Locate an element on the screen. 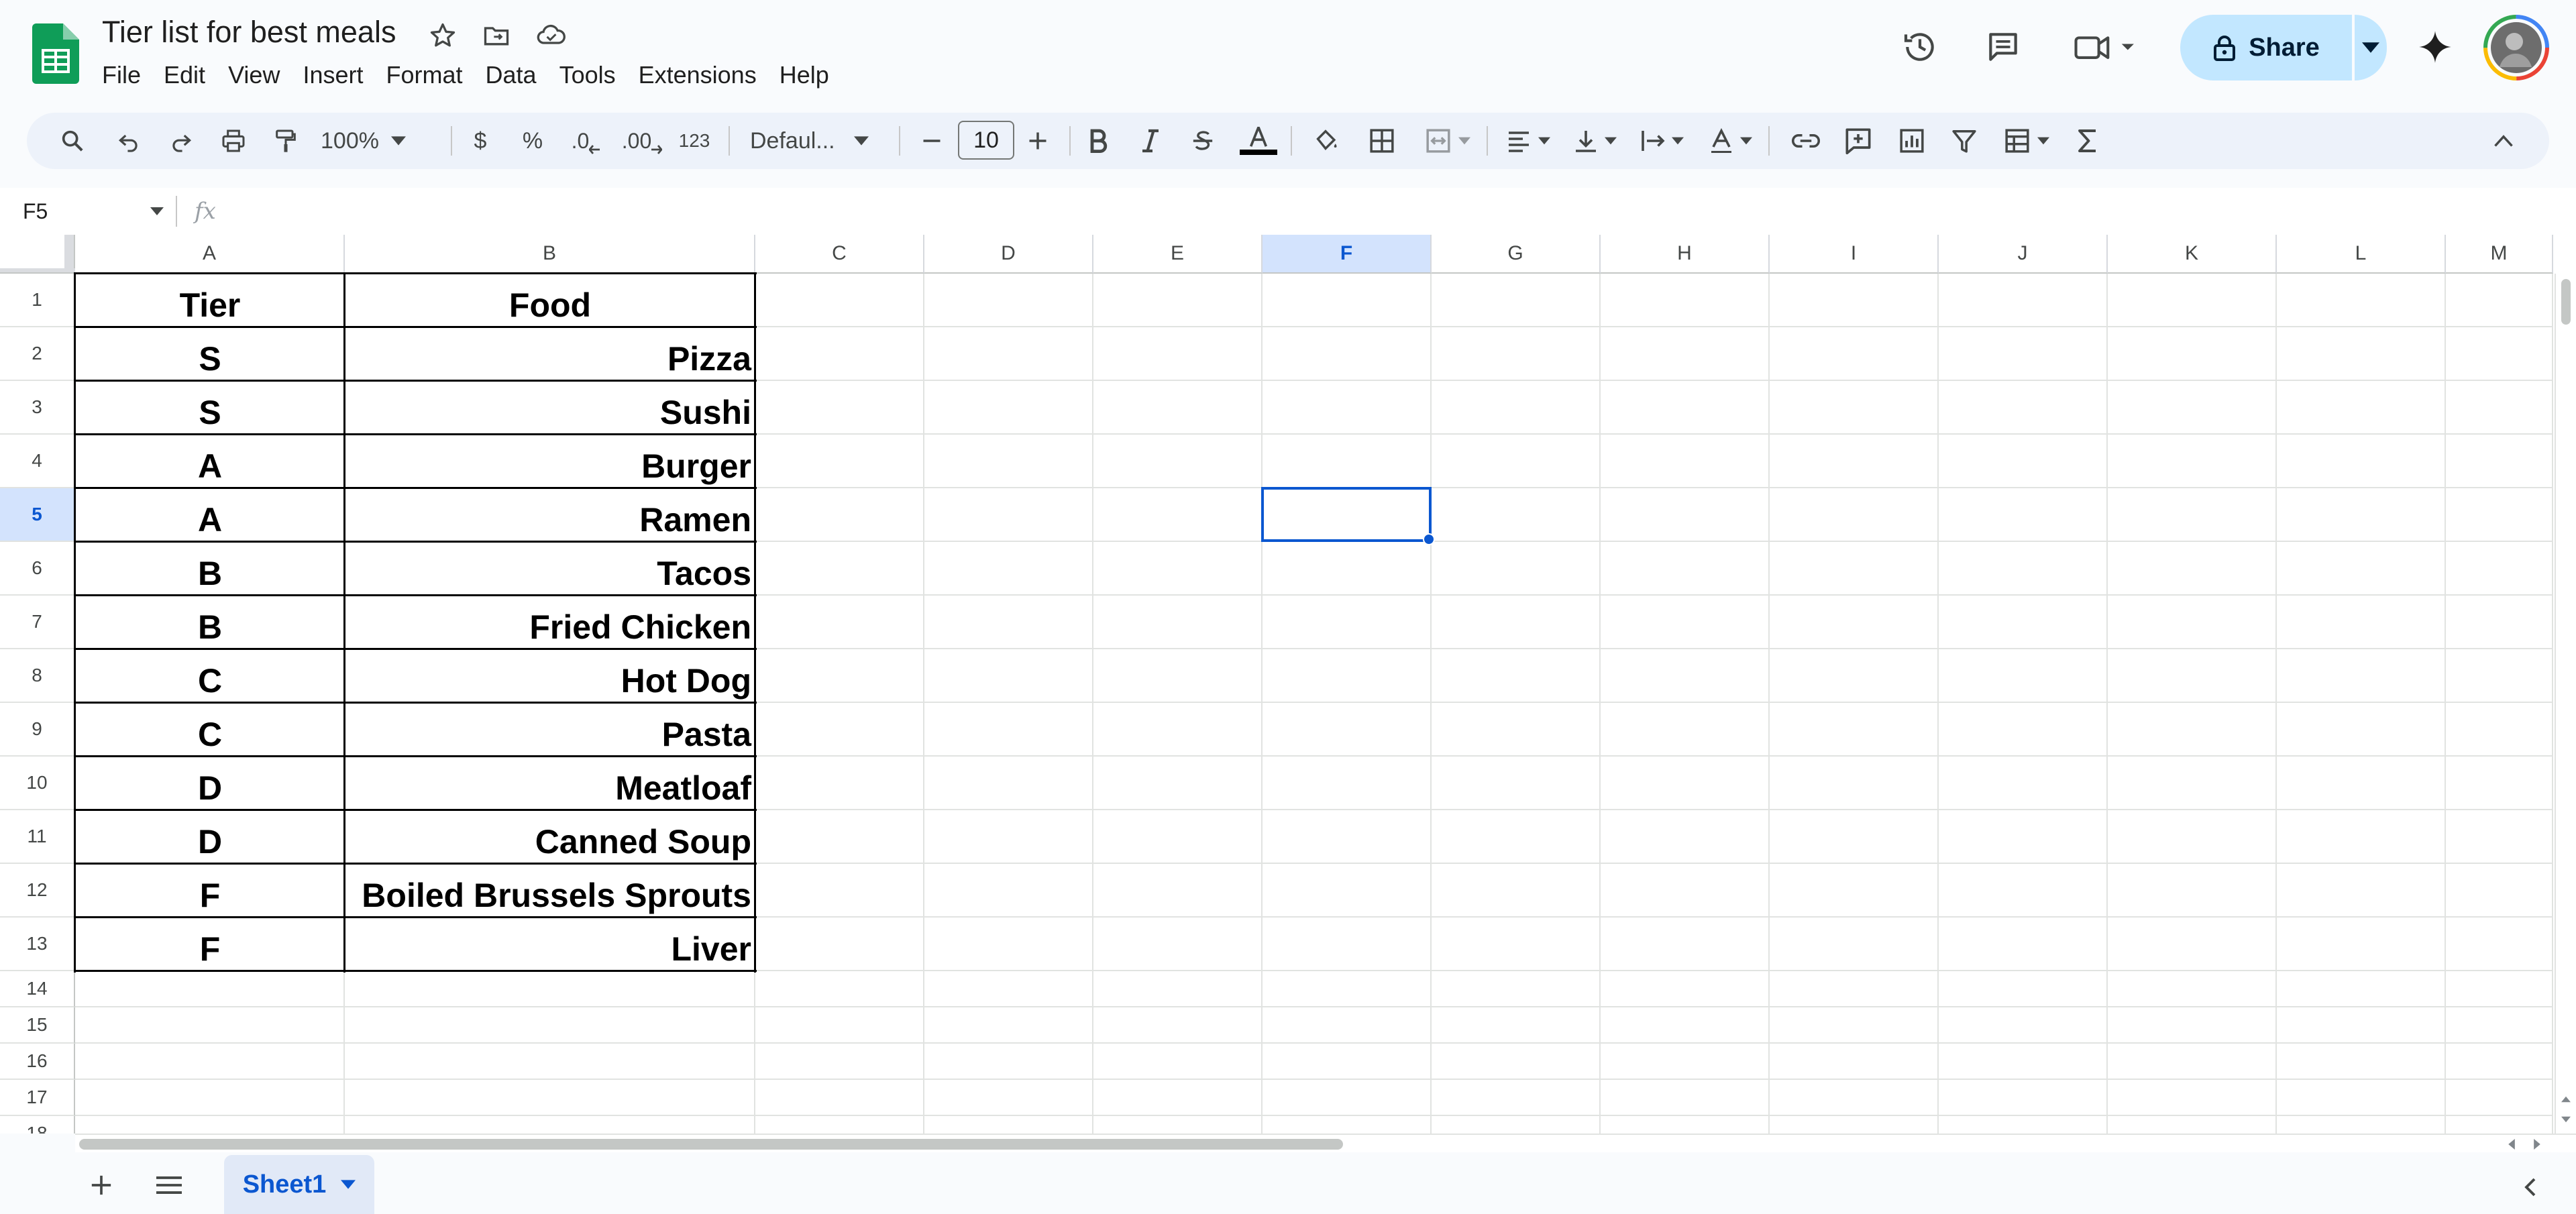 The width and height of the screenshot is (2576, 1214). format-percent-button: % is located at coordinates (532, 141).